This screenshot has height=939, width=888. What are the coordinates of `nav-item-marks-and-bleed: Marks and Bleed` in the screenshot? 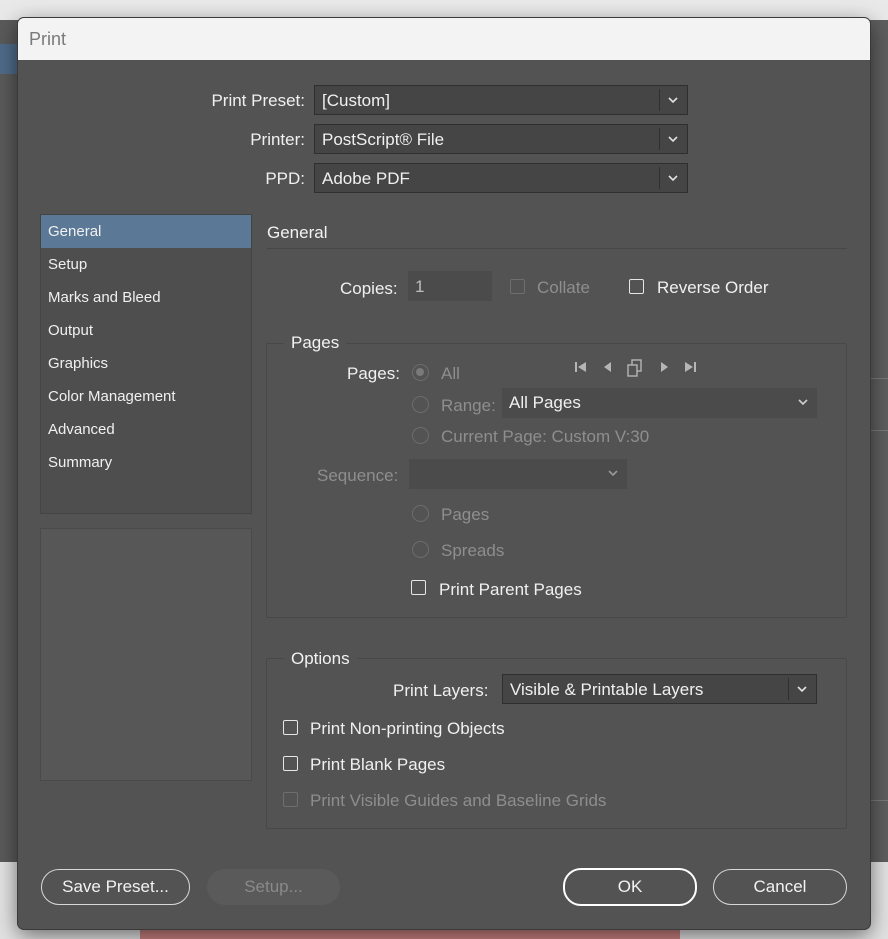 It's located at (146, 297).